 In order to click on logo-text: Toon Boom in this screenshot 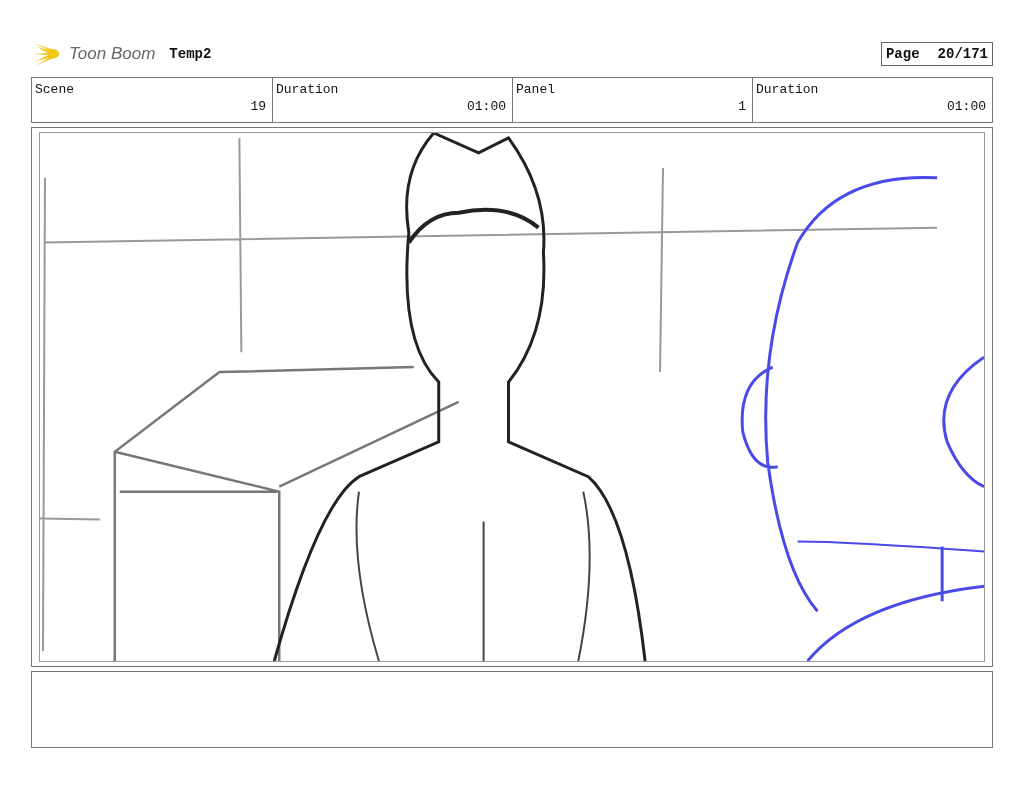, I will do `click(112, 54)`.